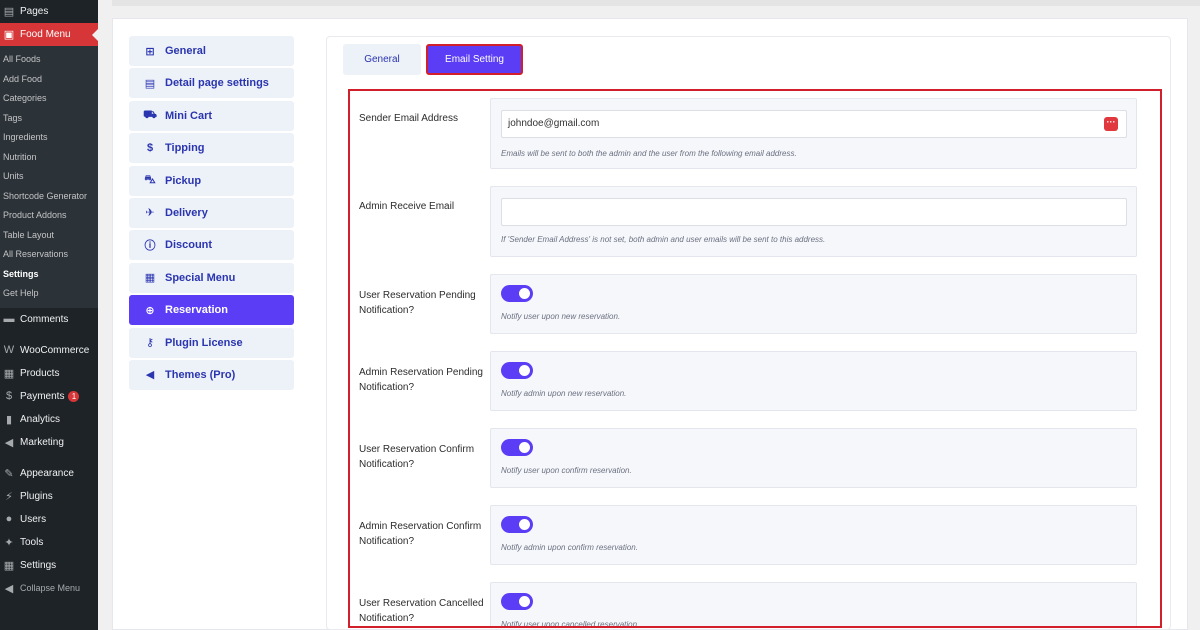  What do you see at coordinates (9, 12) in the screenshot?
I see `pages-icon: ▤` at bounding box center [9, 12].